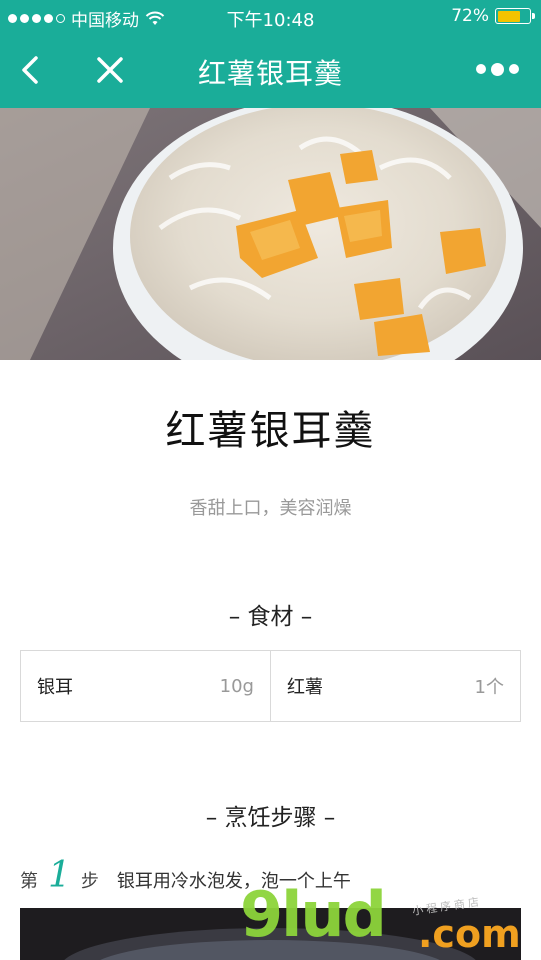 The image size is (541, 960). Describe the element at coordinates (469, 934) in the screenshot. I see `watermark-domain: .com` at that location.